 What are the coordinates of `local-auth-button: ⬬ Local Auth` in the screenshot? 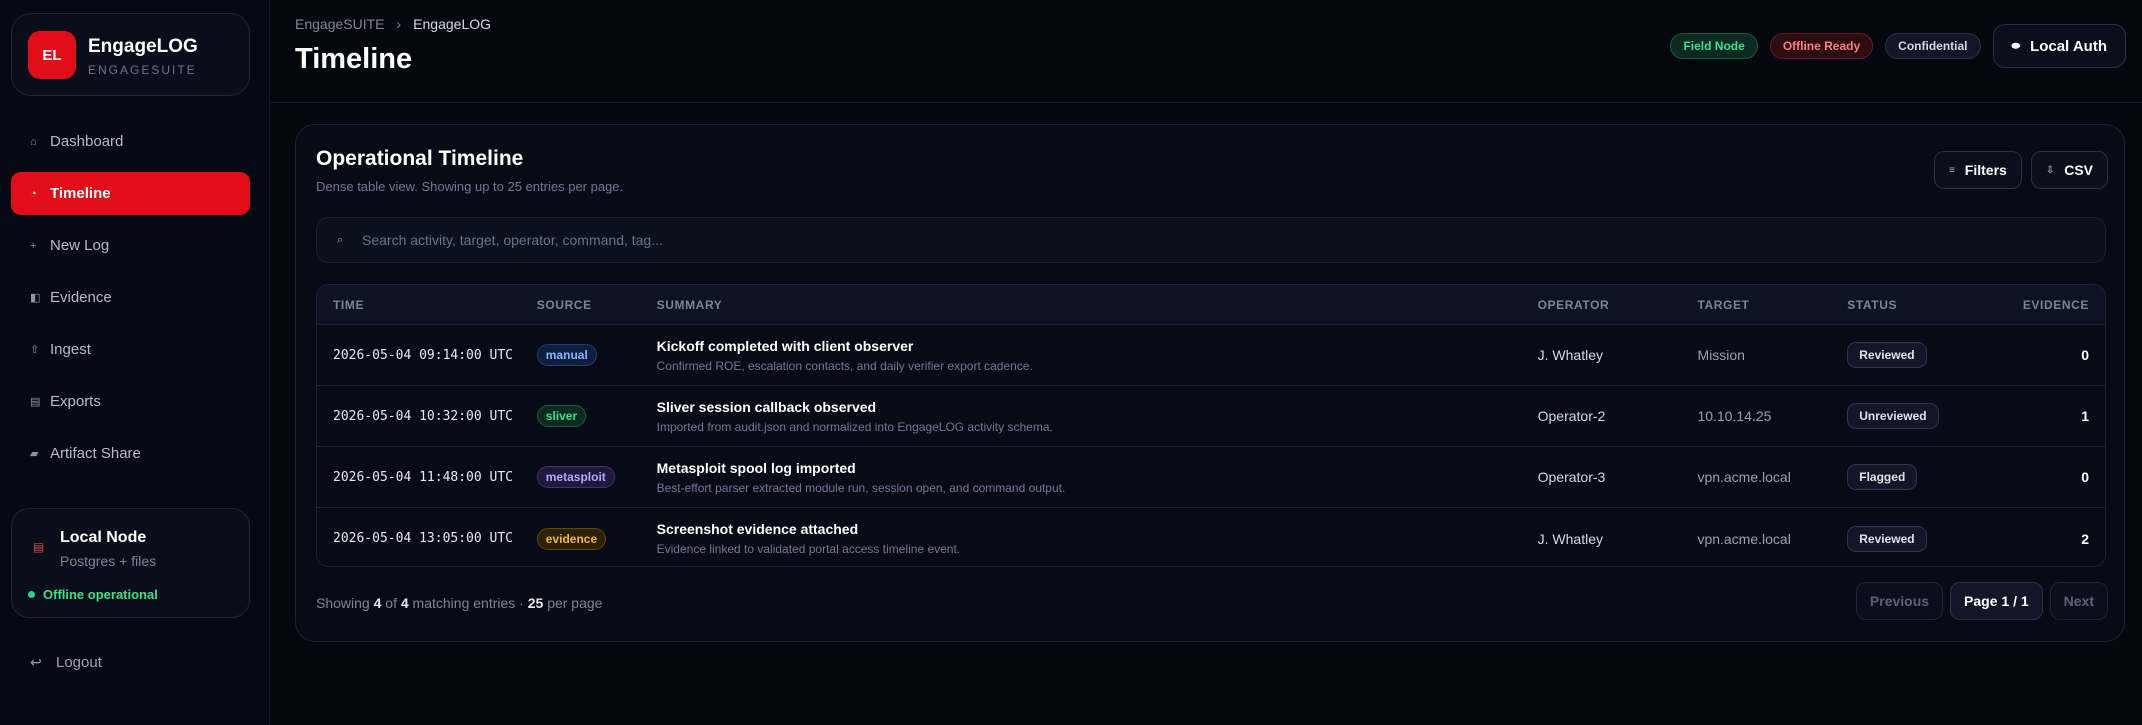 It's located at (2059, 46).